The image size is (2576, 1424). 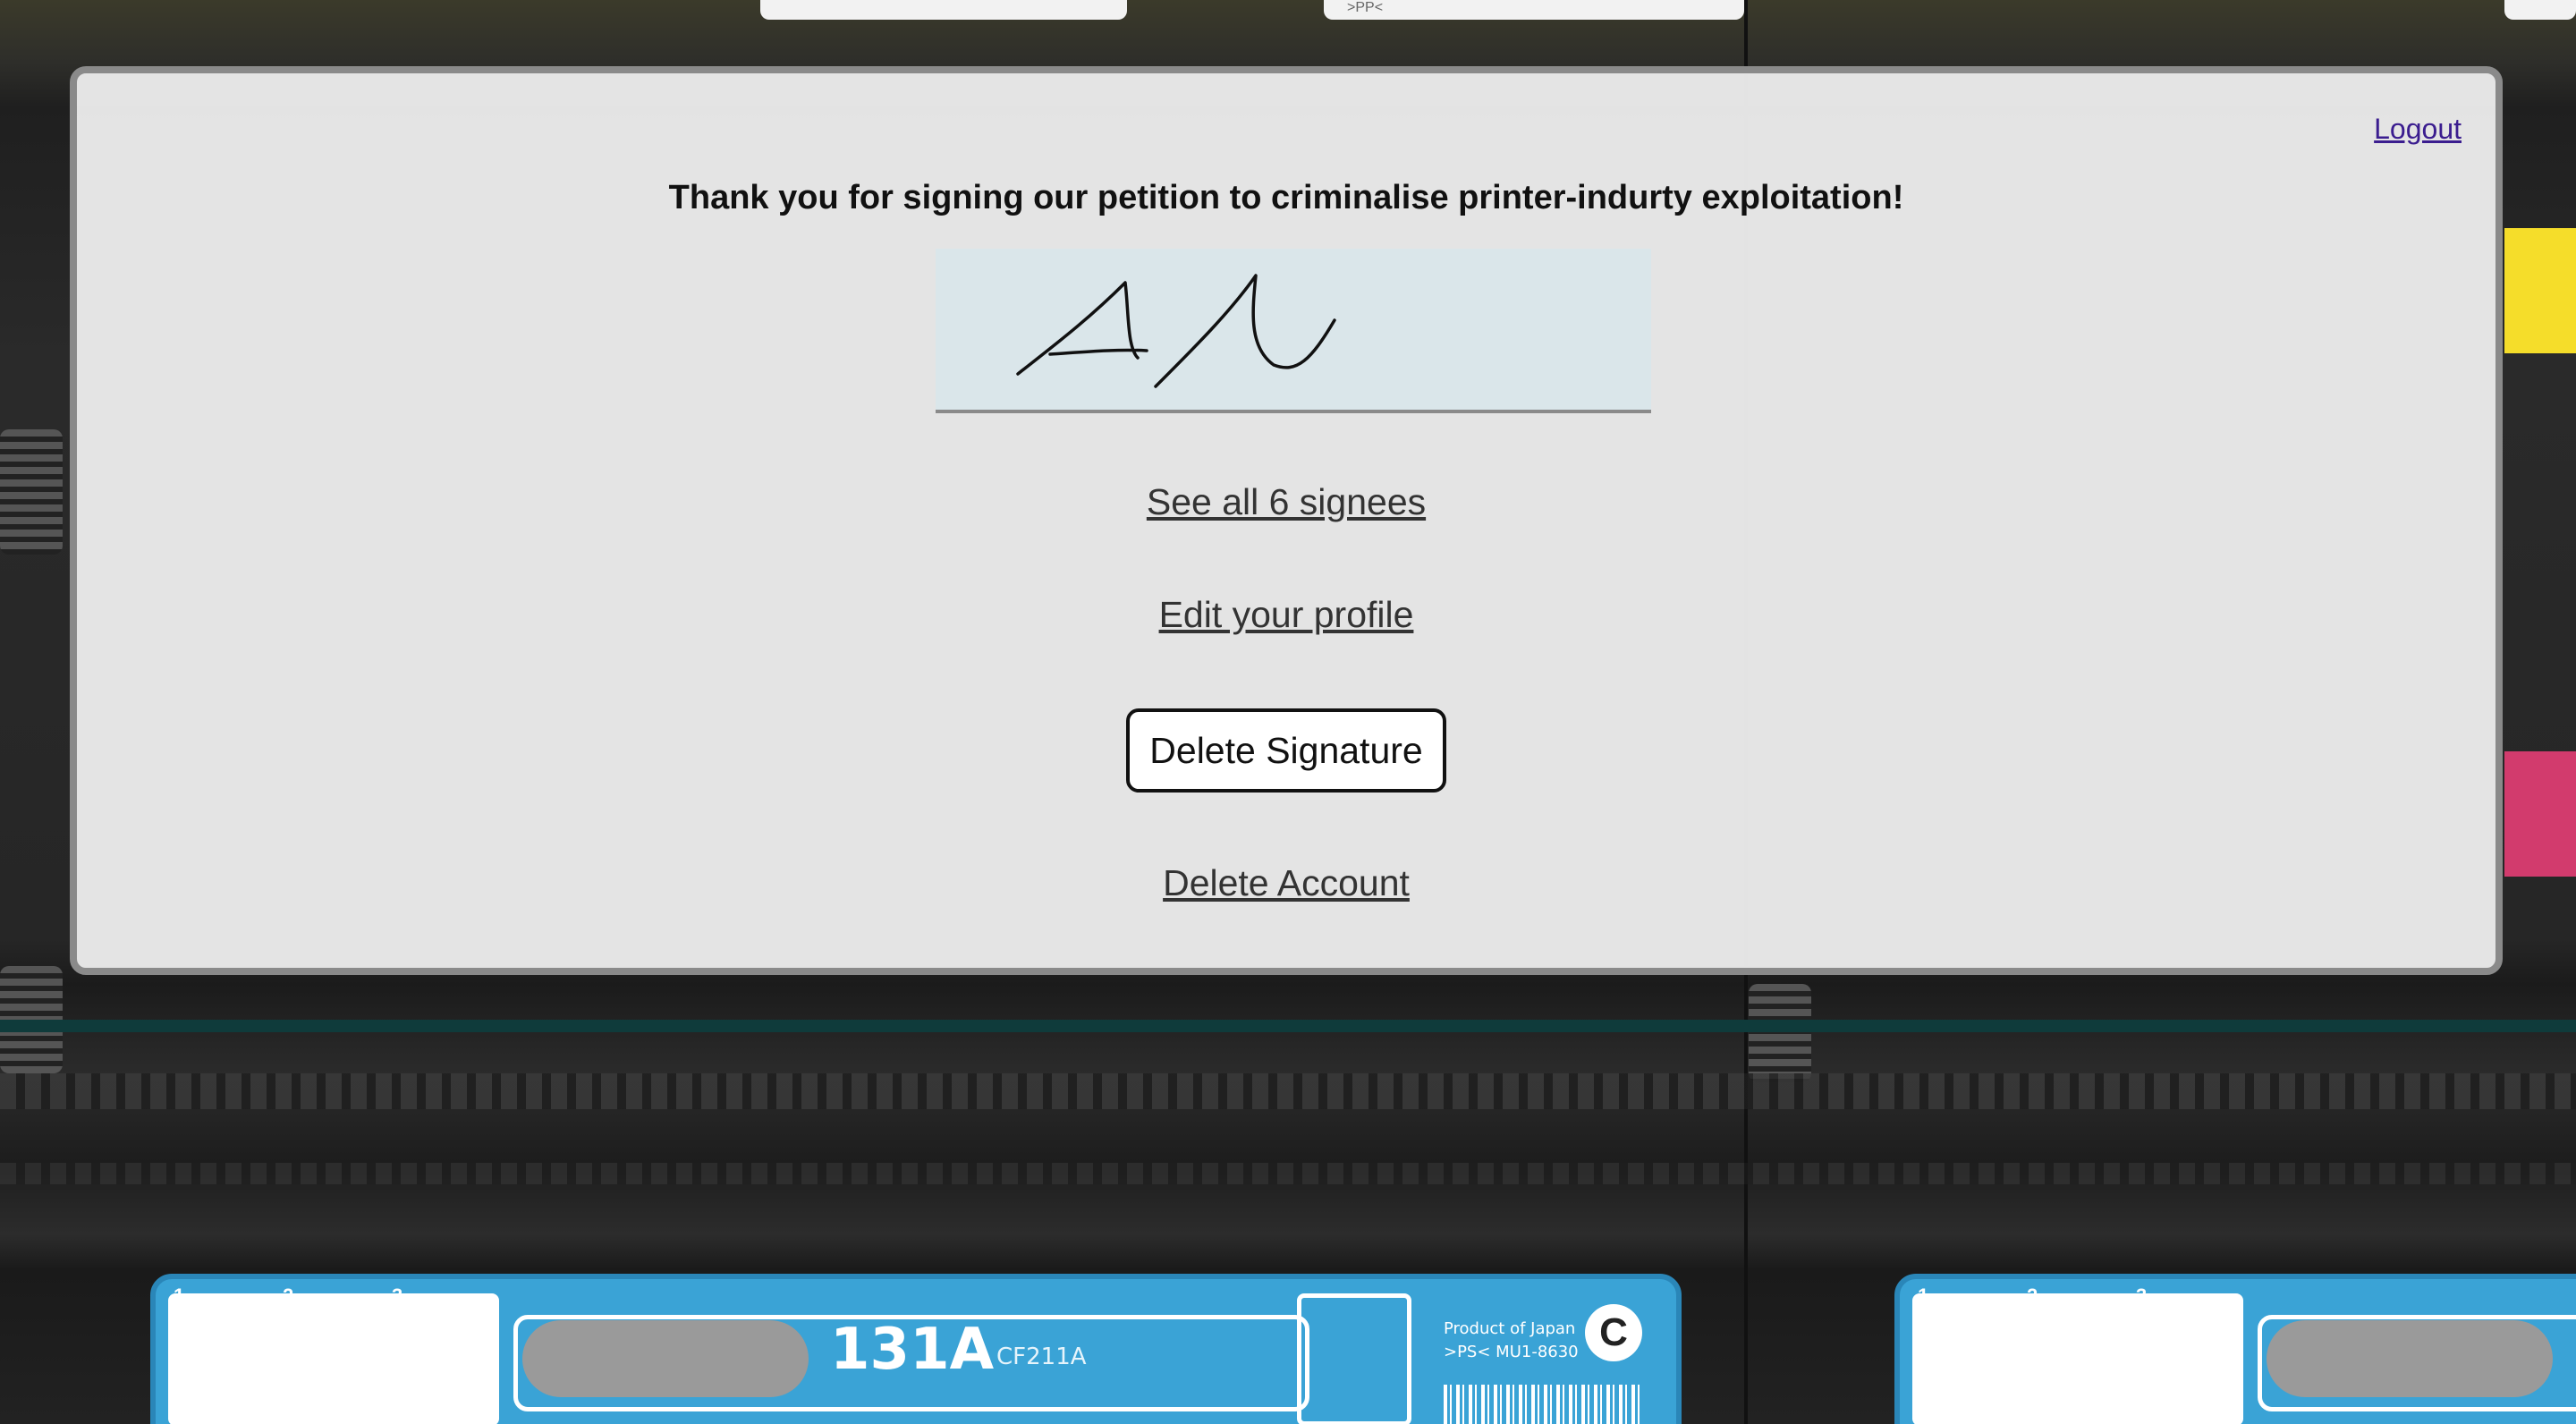 I want to click on signature-canvas, so click(x=1293, y=331).